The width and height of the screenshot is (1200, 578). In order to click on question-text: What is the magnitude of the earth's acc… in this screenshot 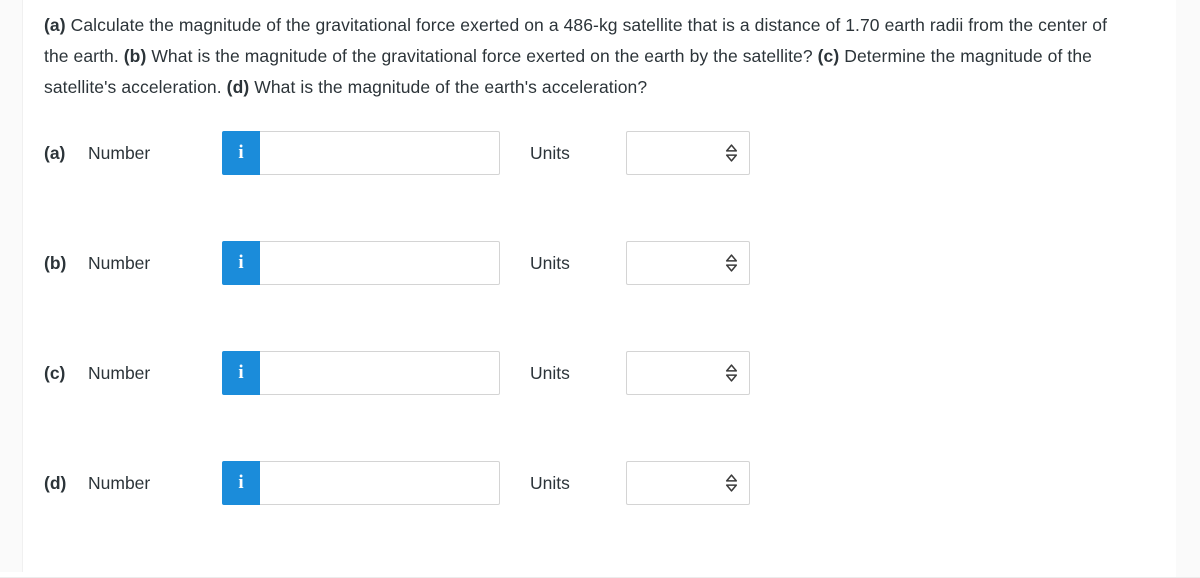, I will do `click(448, 87)`.